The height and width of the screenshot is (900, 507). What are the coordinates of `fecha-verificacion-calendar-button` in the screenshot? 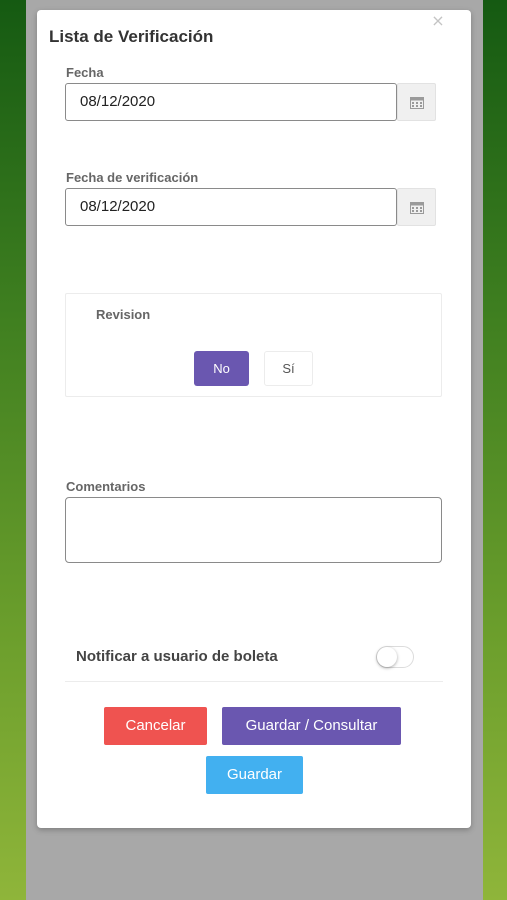 It's located at (416, 207).